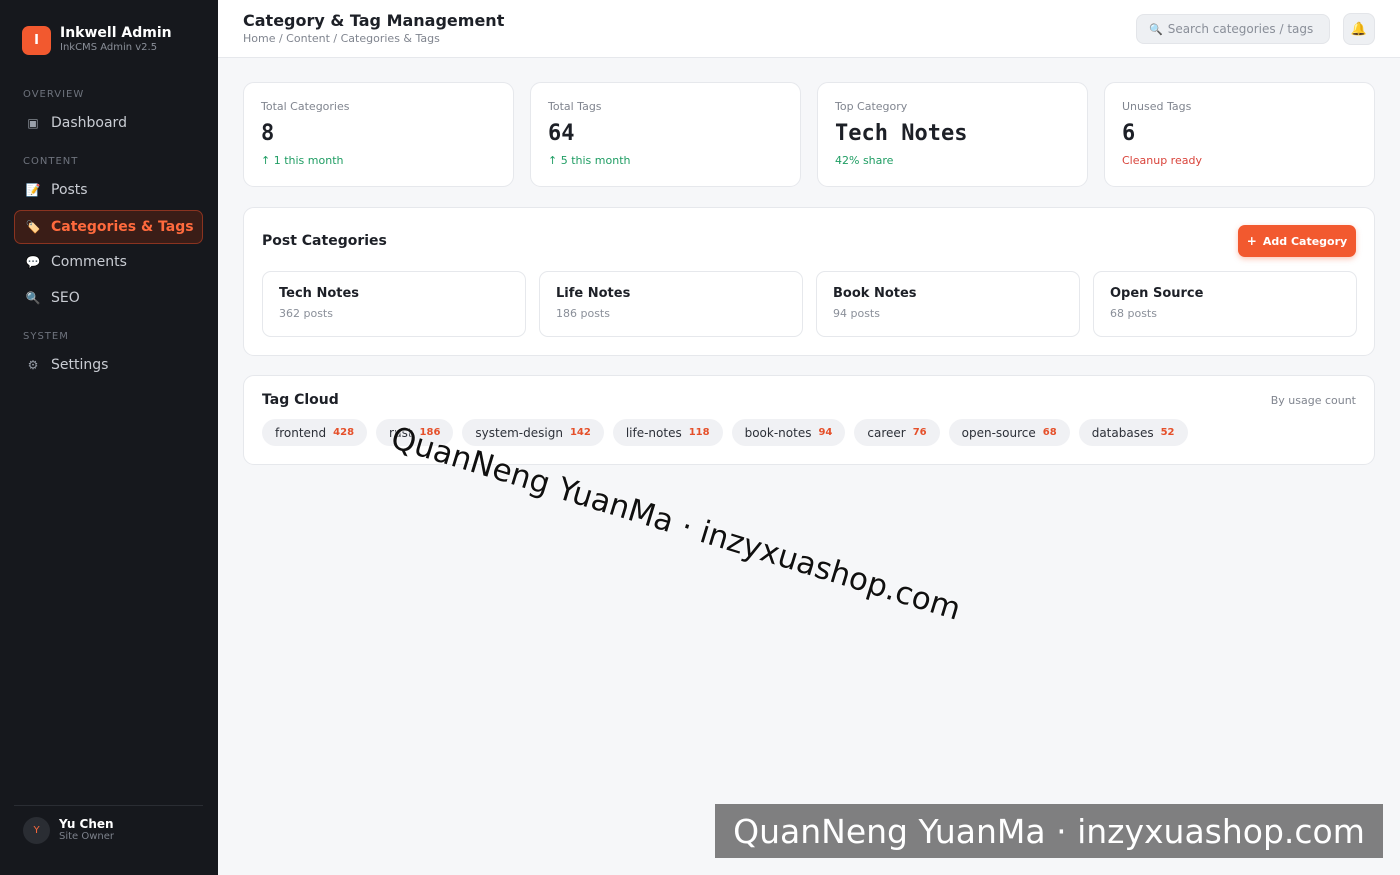 The width and height of the screenshot is (1400, 875). What do you see at coordinates (89, 123) in the screenshot?
I see `sidebar-item-label: Dashboard` at bounding box center [89, 123].